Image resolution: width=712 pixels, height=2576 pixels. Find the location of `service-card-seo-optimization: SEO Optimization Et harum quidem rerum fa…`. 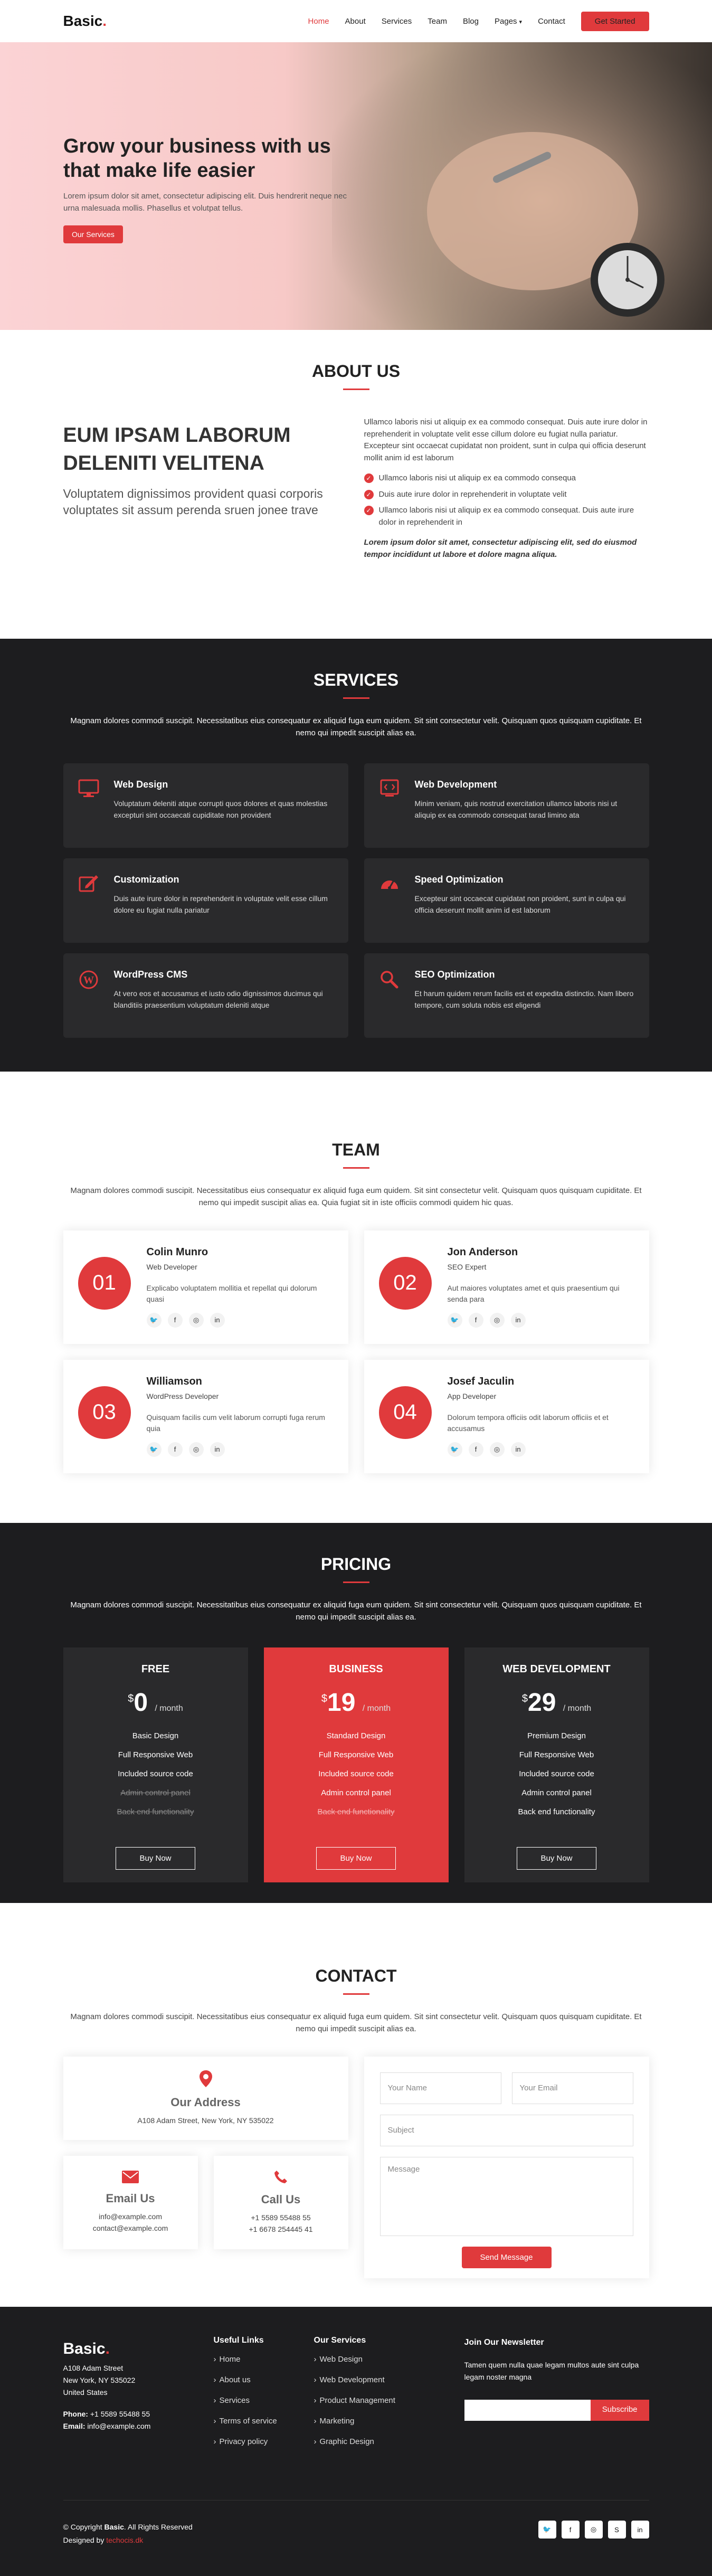

service-card-seo-optimization: SEO Optimization Et harum quidem rerum fa… is located at coordinates (506, 995).